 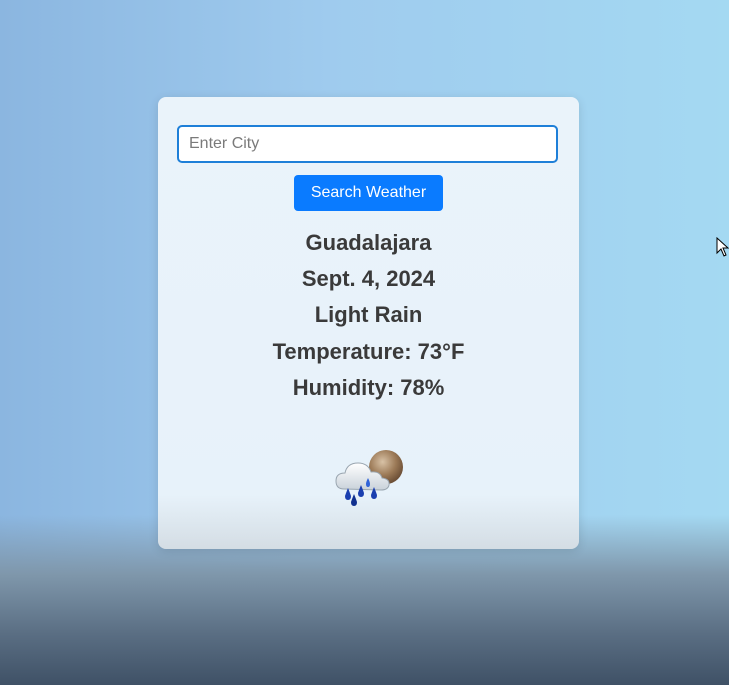 I want to click on city-name: Guadalajara, so click(x=368, y=242).